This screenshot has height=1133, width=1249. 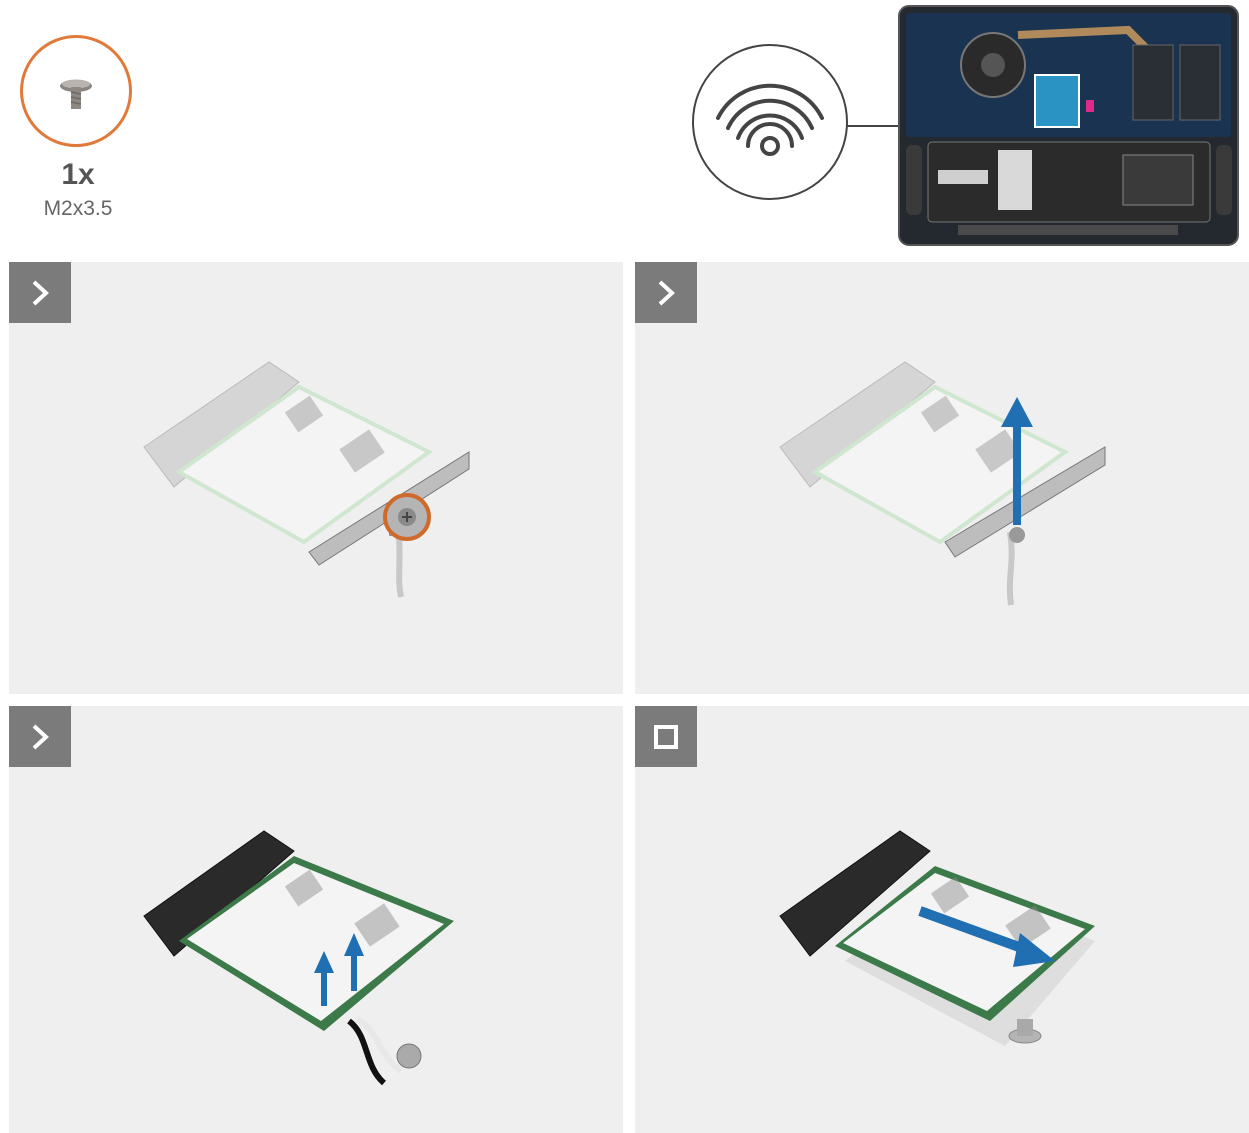 I want to click on wlan-card-slide-out, so click(x=937, y=938).